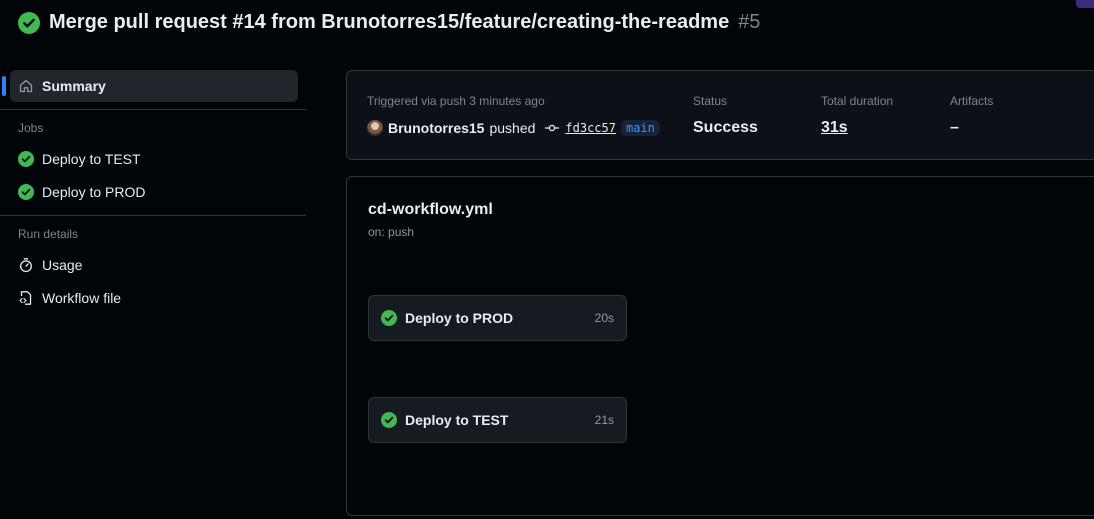  Describe the element at coordinates (436, 128) in the screenshot. I see `user-link: Brunotorres15` at that location.